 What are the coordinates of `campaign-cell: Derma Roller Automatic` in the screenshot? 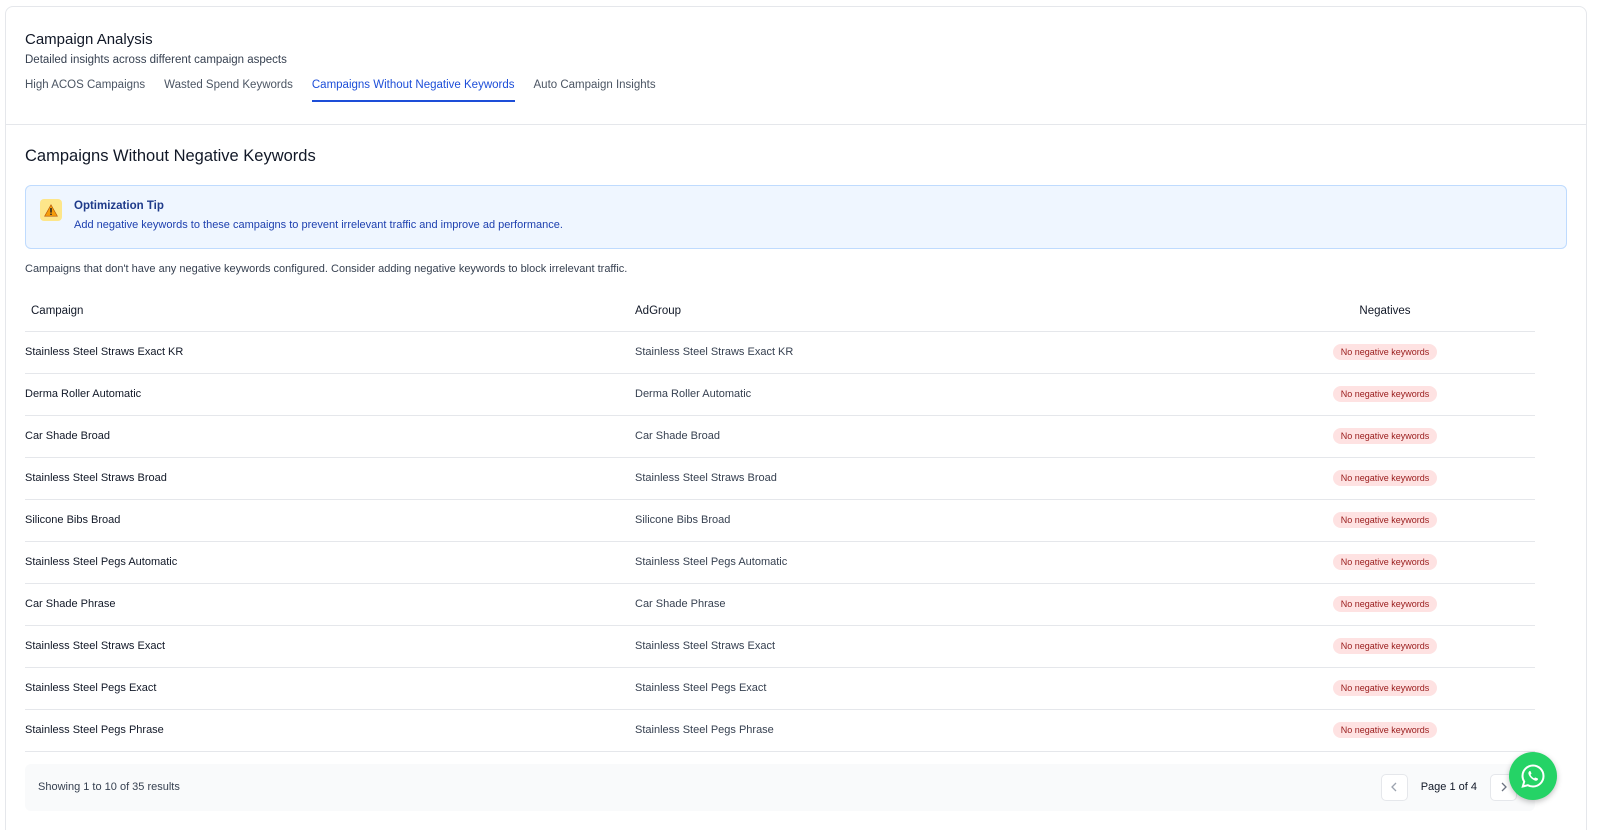 It's located at (330, 394).